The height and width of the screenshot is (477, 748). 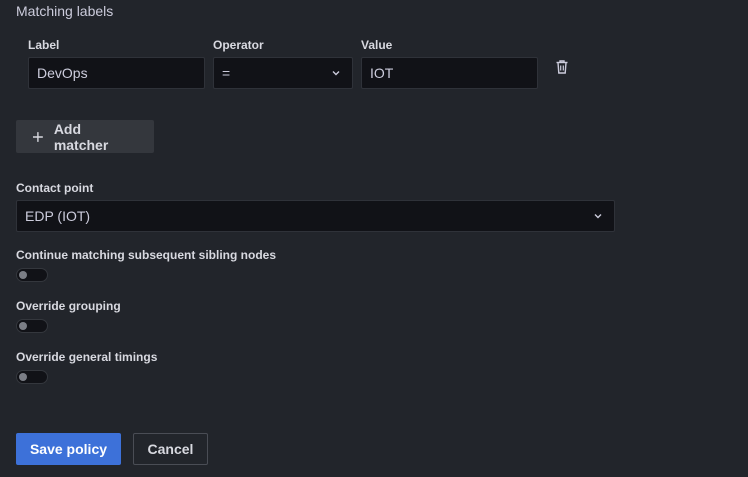 What do you see at coordinates (37, 136) in the screenshot?
I see `plus-icon` at bounding box center [37, 136].